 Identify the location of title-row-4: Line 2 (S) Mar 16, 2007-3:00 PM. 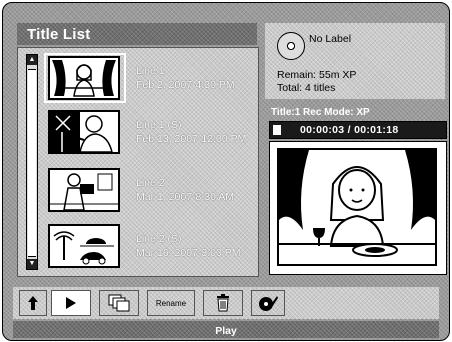
(149, 247).